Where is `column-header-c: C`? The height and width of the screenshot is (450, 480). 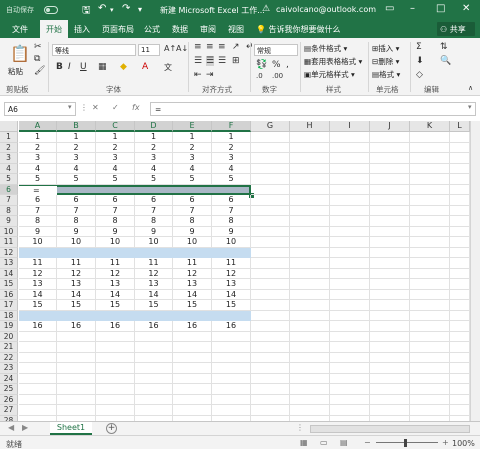 column-header-c: C is located at coordinates (115, 126).